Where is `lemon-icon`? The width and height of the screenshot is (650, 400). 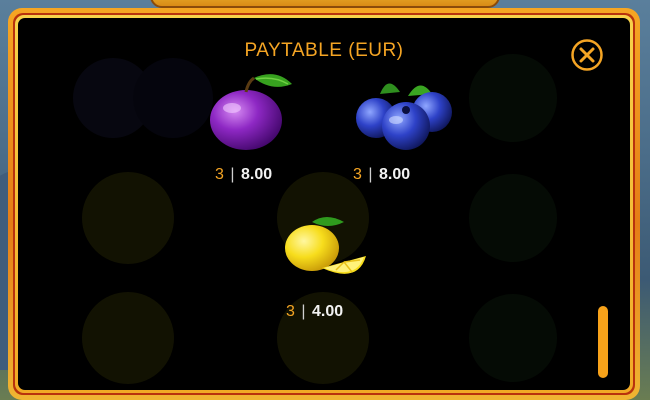 lemon-icon is located at coordinates (325, 245).